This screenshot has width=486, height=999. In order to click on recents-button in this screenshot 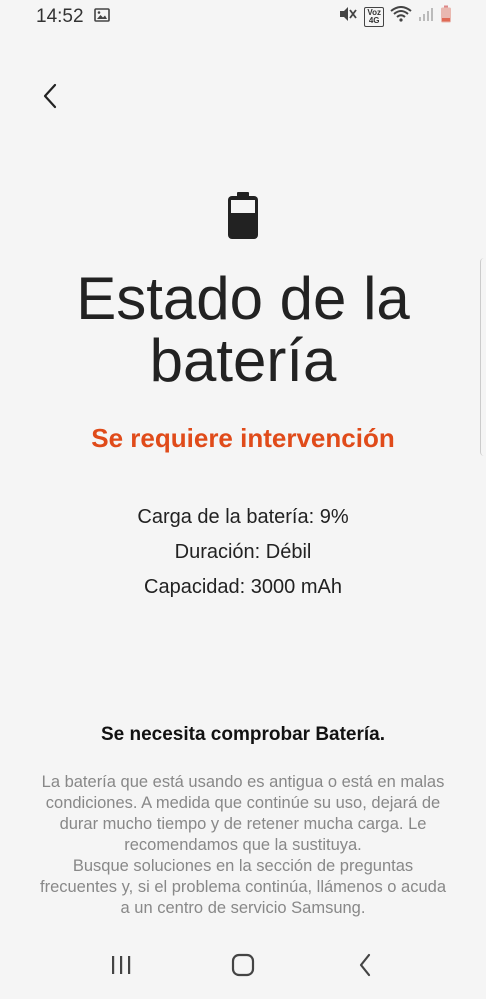, I will do `click(121, 967)`.